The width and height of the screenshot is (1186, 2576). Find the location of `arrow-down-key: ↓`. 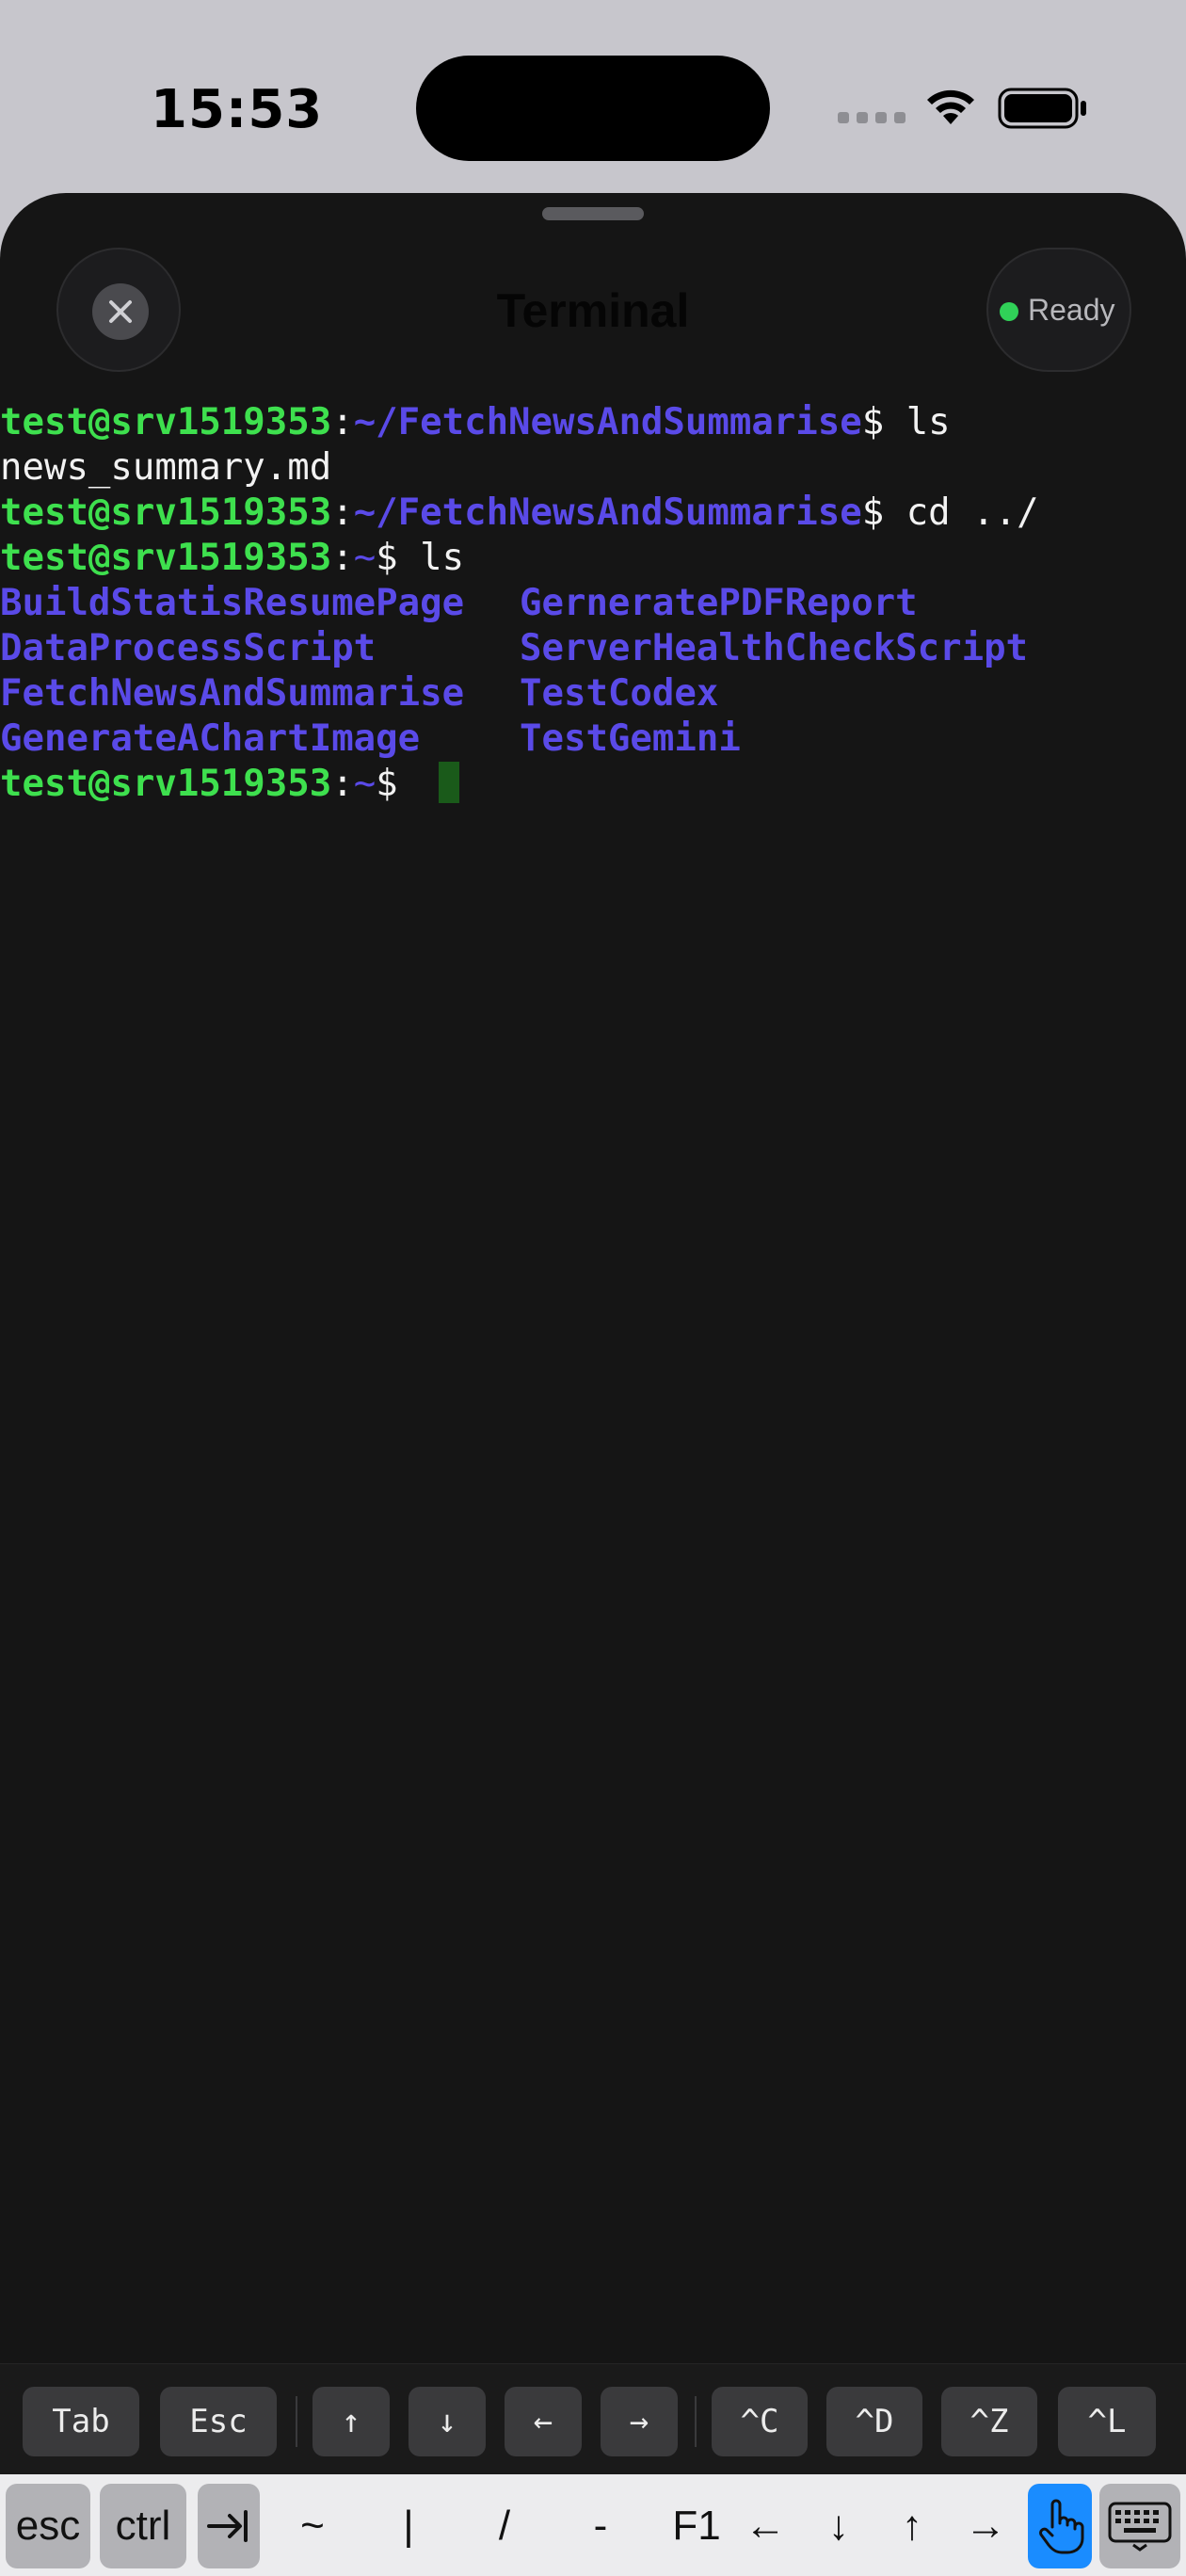

arrow-down-key: ↓ is located at coordinates (447, 2421).